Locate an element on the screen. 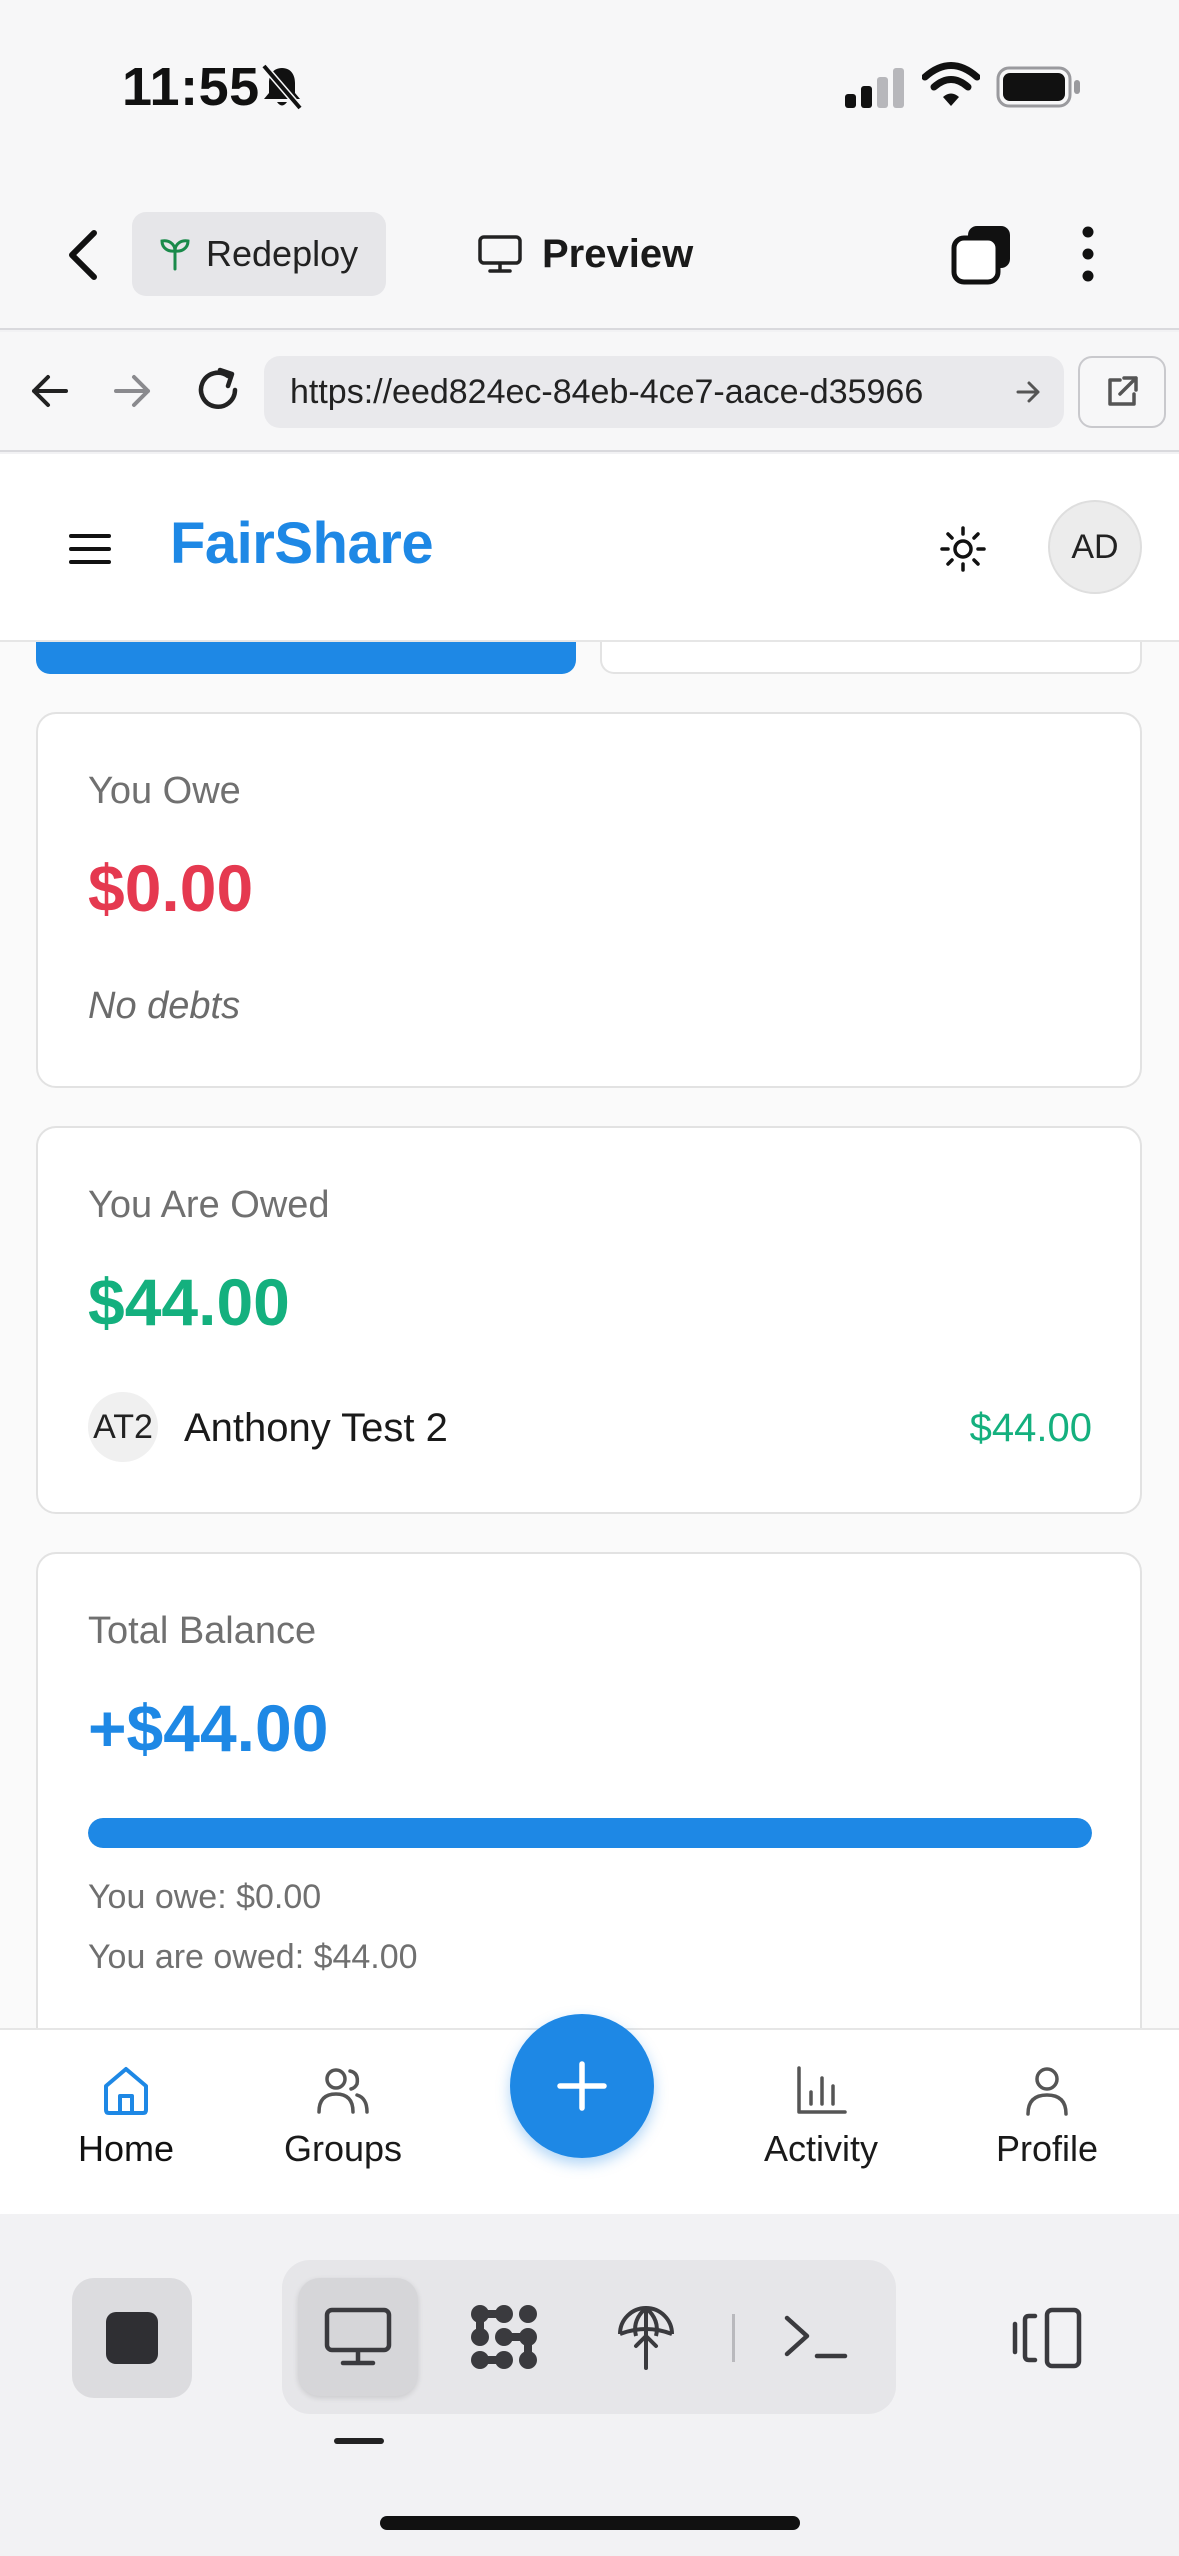 This screenshot has width=1179, height=2556. open-external-button is located at coordinates (1122, 392).